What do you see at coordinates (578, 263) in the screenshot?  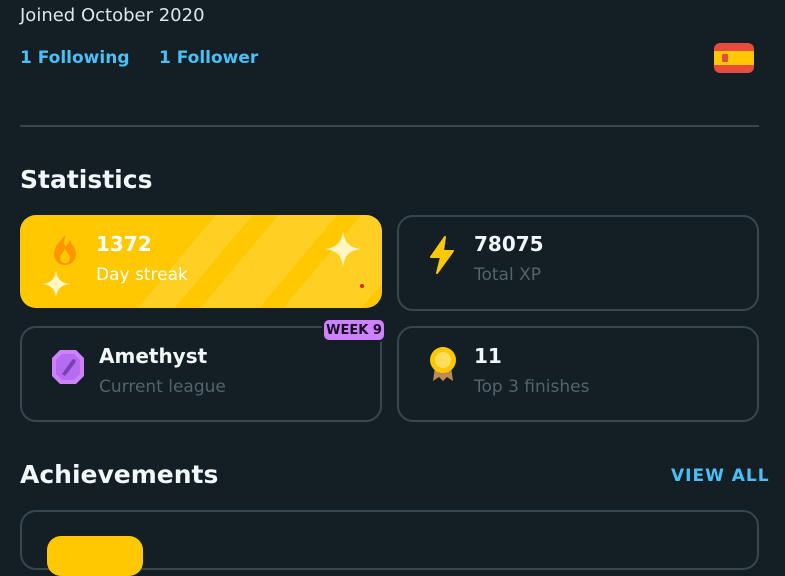 I see `xp-card: 78075 Total XP` at bounding box center [578, 263].